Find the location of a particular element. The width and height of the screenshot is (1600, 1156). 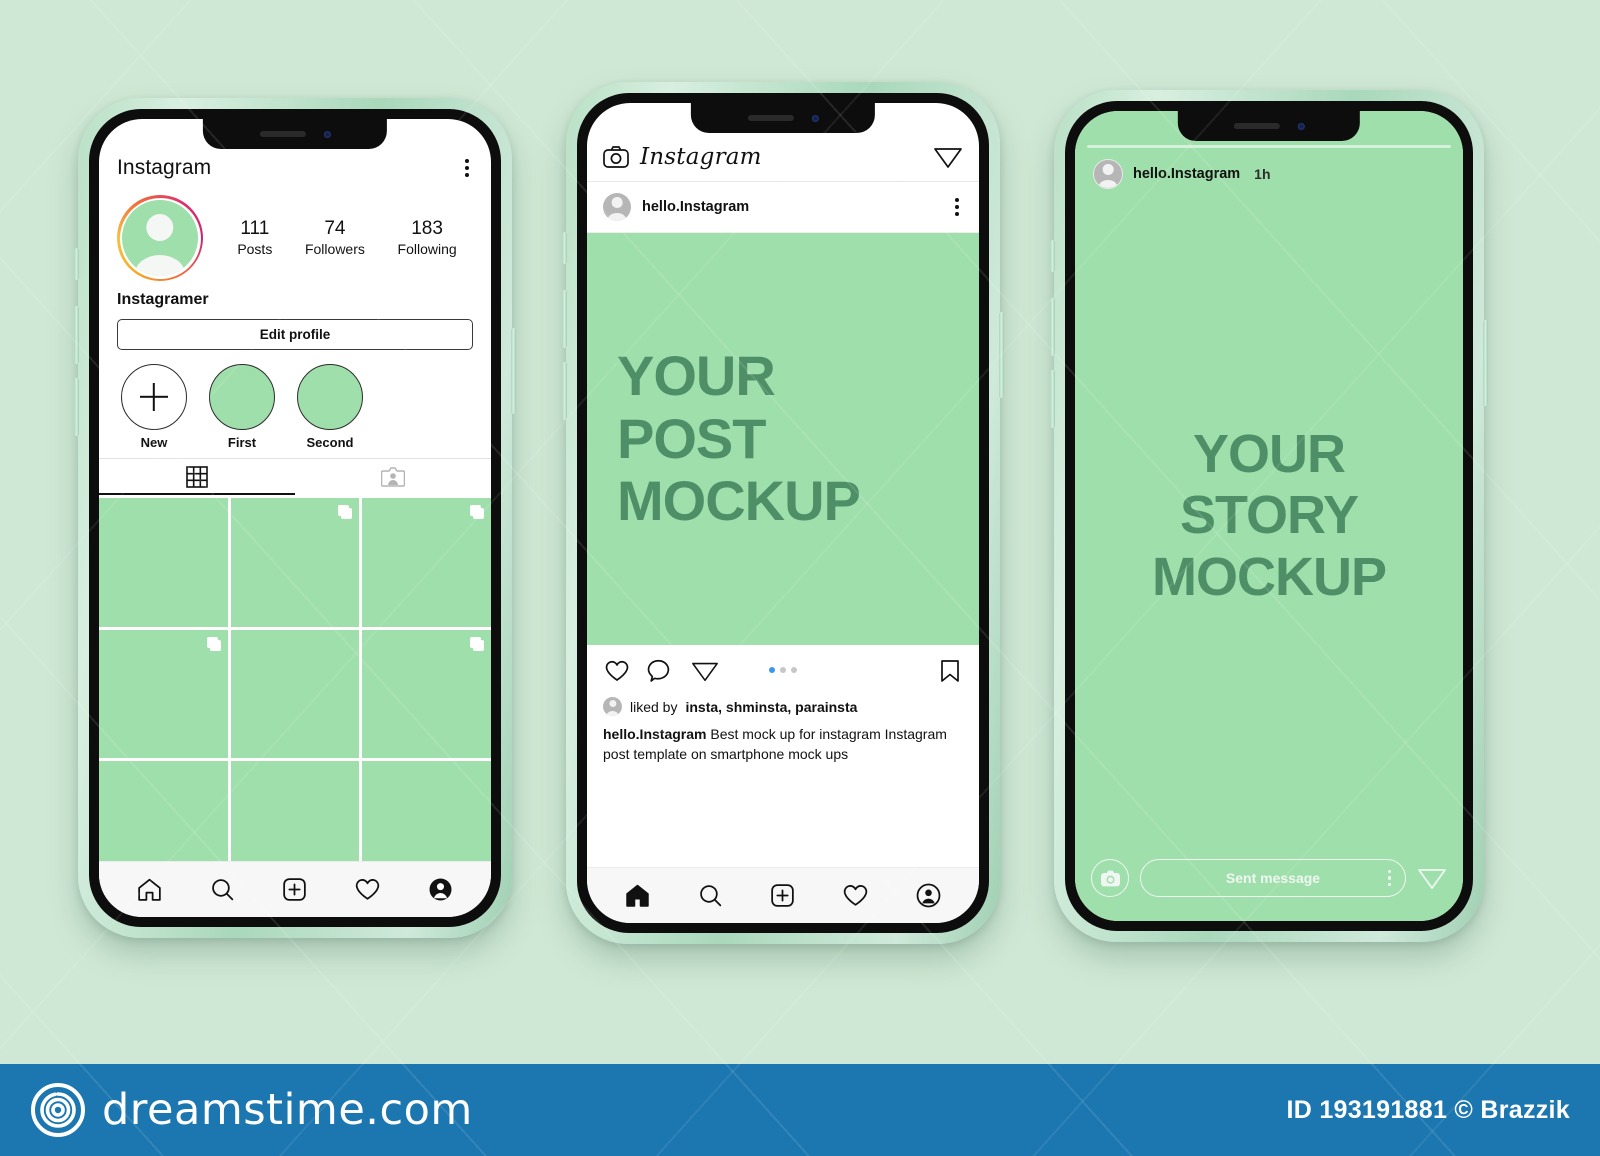

caption-username: hello.Instagram is located at coordinates (654, 734).